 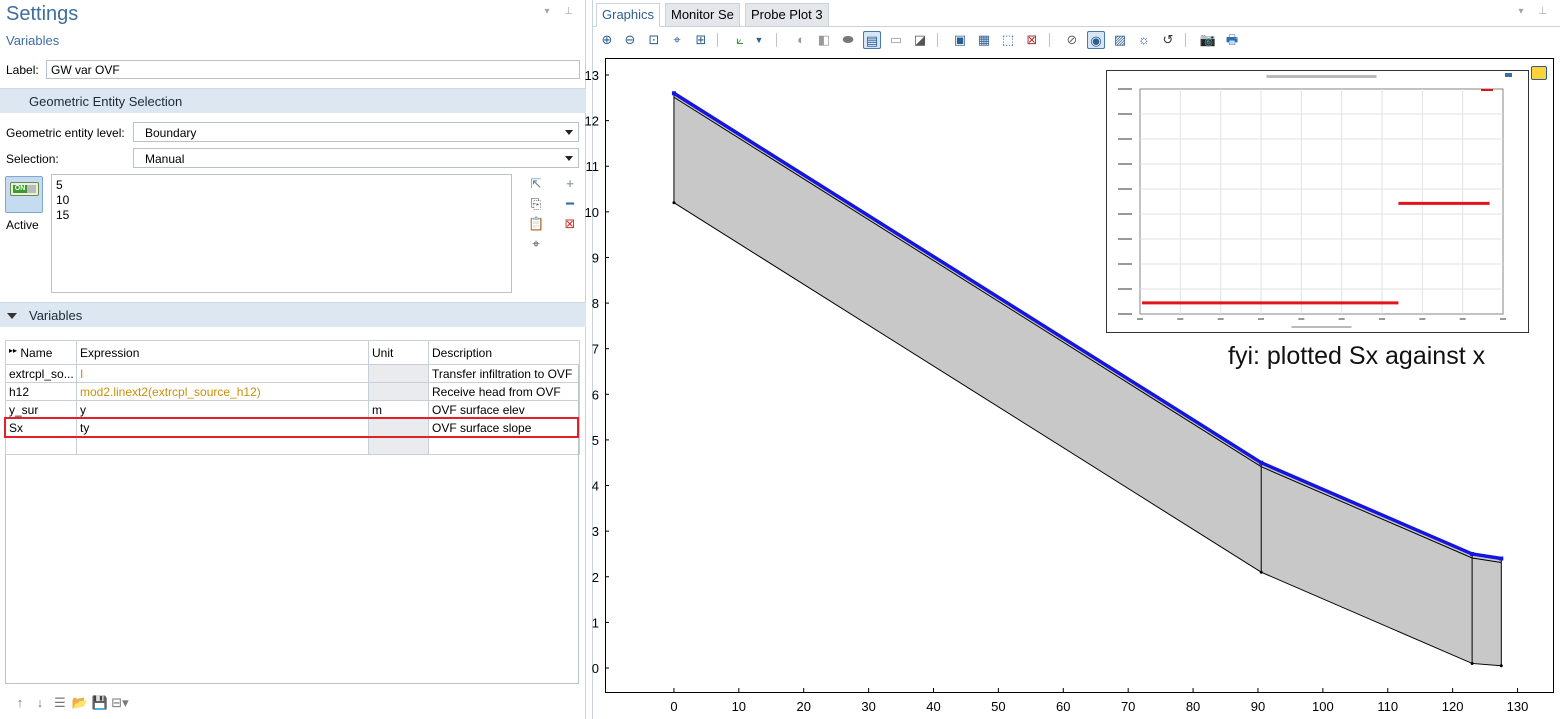 What do you see at coordinates (356, 132) in the screenshot?
I see `entity-level-select: Boundary` at bounding box center [356, 132].